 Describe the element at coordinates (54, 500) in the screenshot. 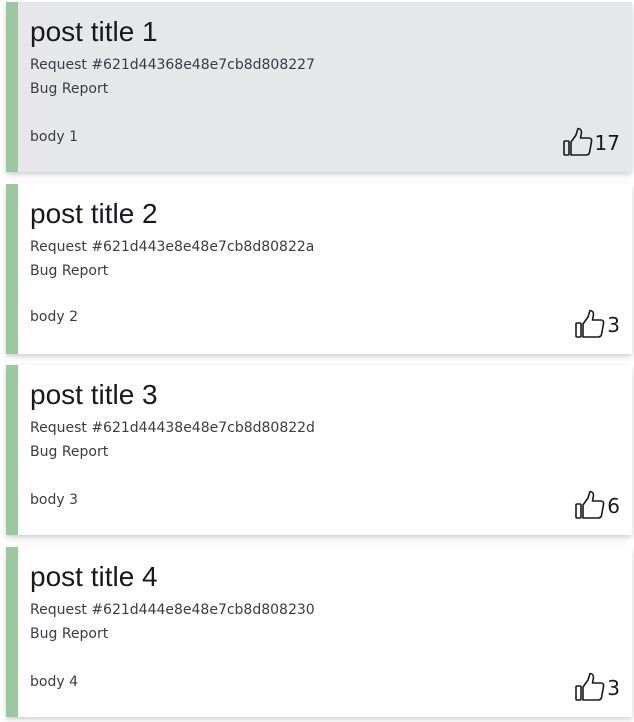

I see `post-body: body 3` at that location.